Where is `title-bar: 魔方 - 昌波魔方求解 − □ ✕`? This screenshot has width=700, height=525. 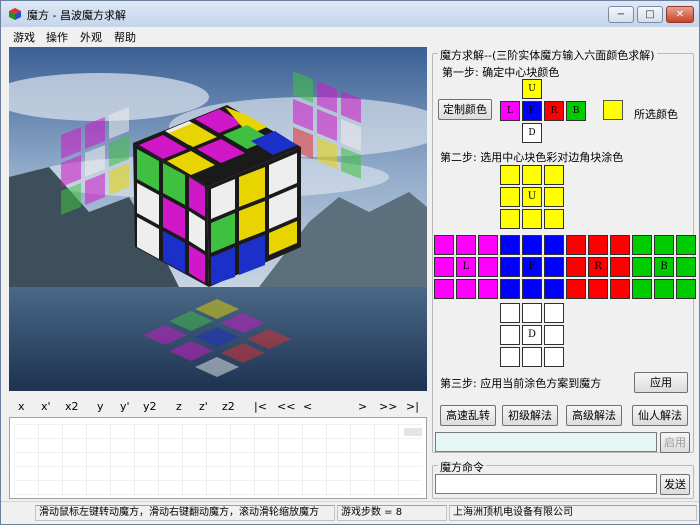
title-bar: 魔方 - 昌波魔方求解 − □ ✕ is located at coordinates (350, 14).